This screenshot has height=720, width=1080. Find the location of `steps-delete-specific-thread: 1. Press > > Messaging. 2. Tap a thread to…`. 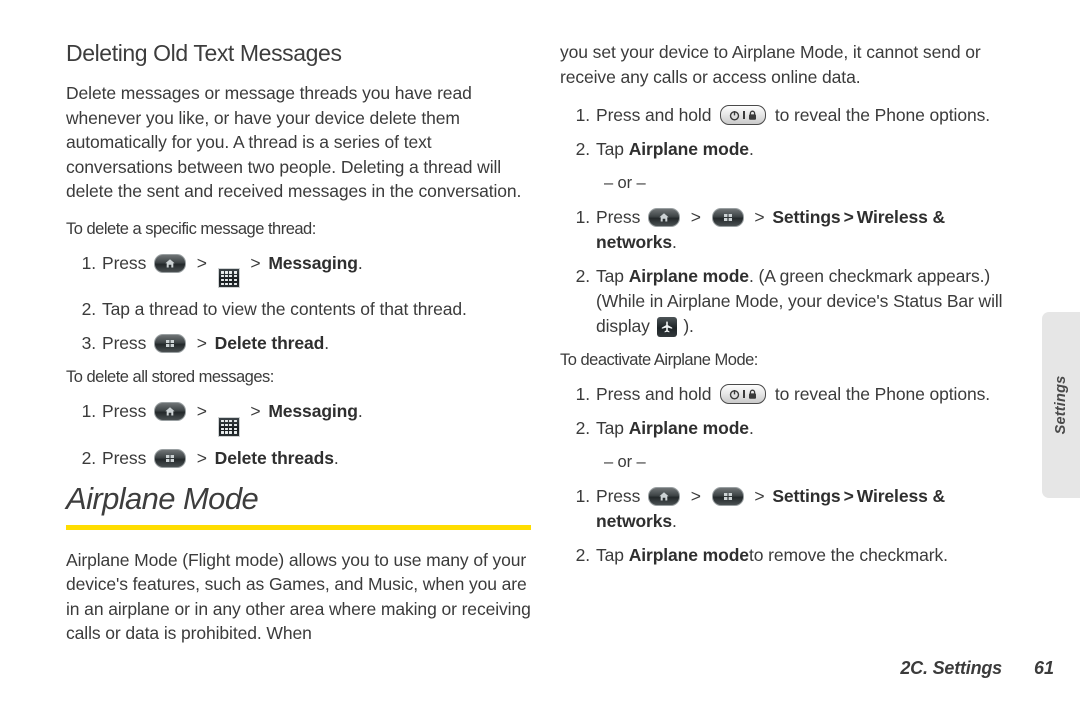

steps-delete-specific-thread: 1. Press > > Messaging. 2. Tap a thread to… is located at coordinates (301, 304).